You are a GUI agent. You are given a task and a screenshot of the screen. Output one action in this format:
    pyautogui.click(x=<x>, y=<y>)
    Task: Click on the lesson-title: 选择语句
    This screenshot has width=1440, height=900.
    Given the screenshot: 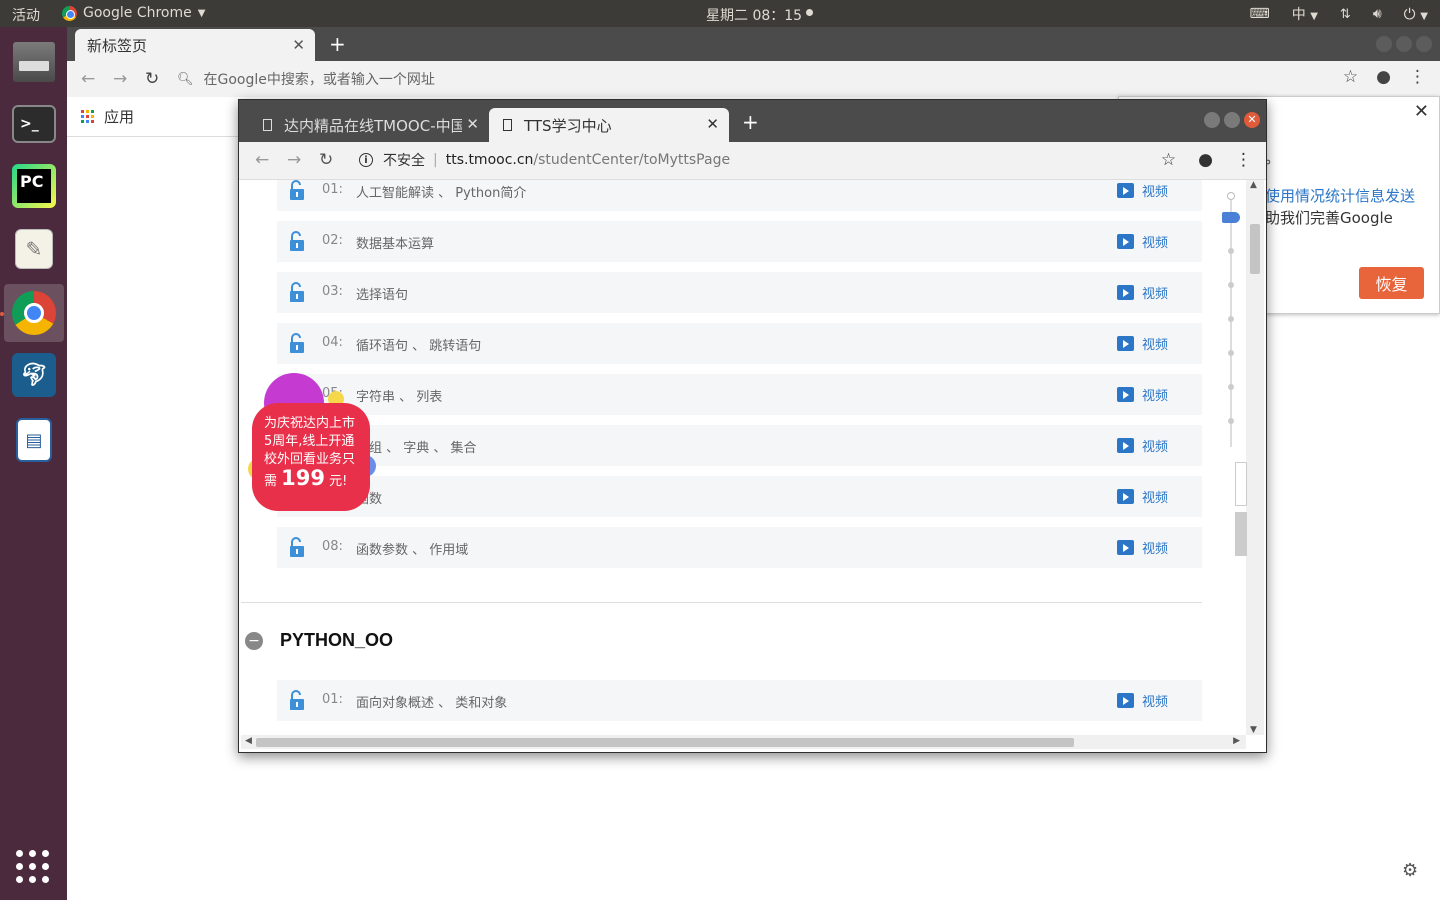 What is the action you would take?
    pyautogui.click(x=382, y=293)
    